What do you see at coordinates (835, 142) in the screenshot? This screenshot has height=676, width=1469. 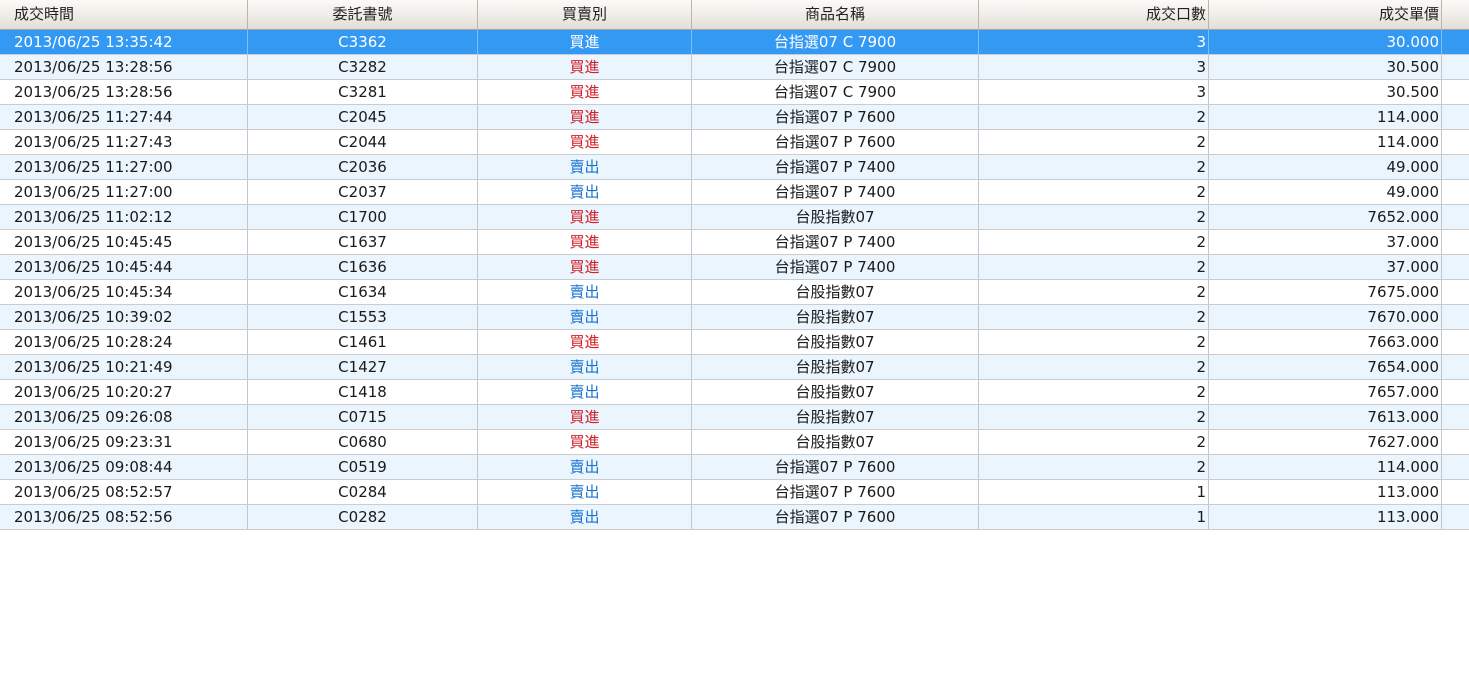 I see `cell-product-name: 台指選07 P 7600` at bounding box center [835, 142].